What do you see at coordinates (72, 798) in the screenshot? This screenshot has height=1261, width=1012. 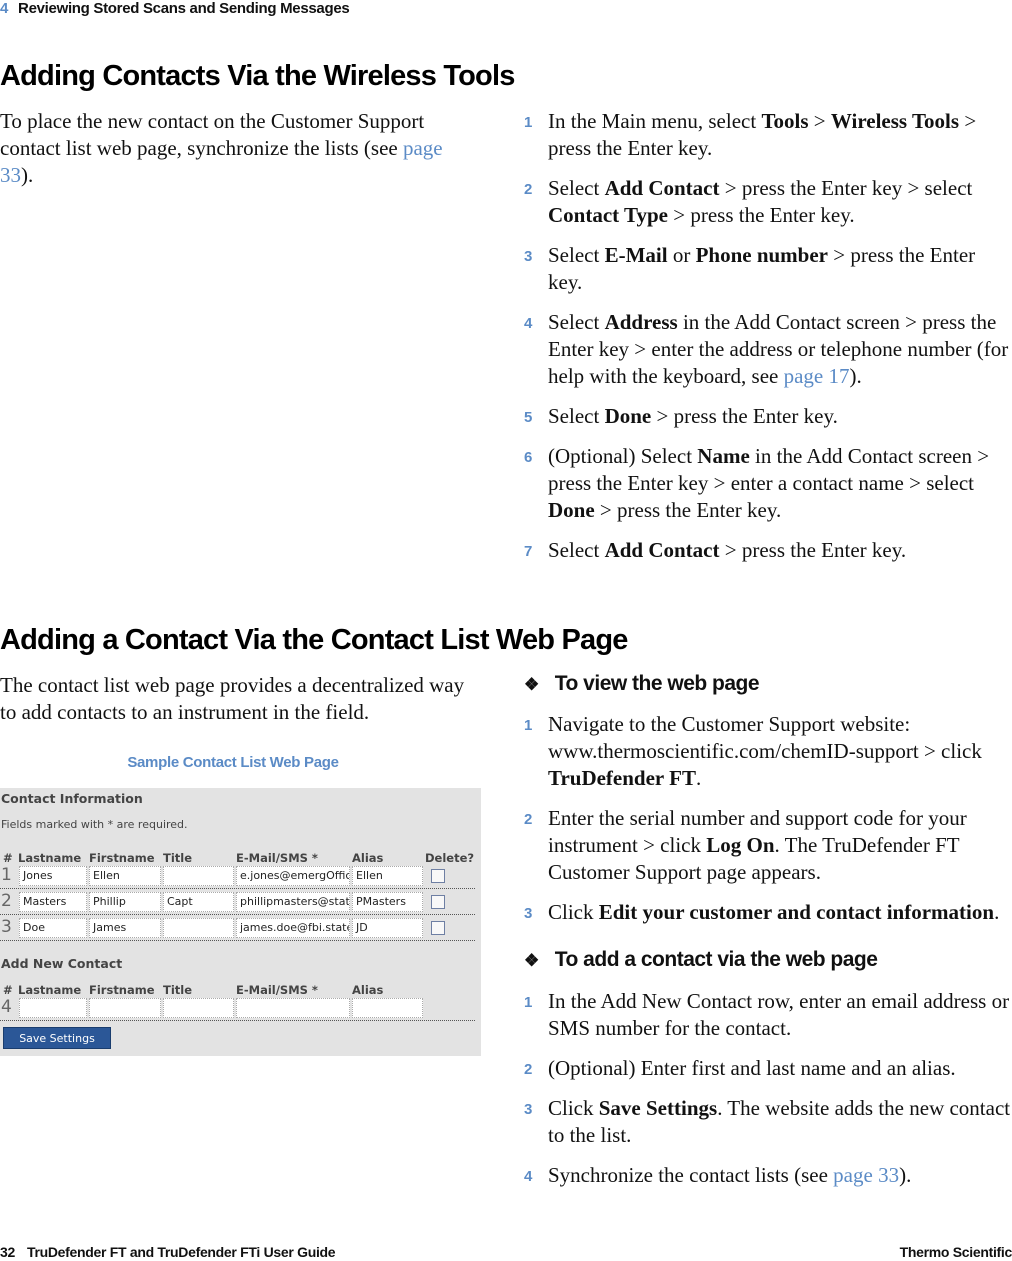 I see `contact-information-title: Contact Information` at bounding box center [72, 798].